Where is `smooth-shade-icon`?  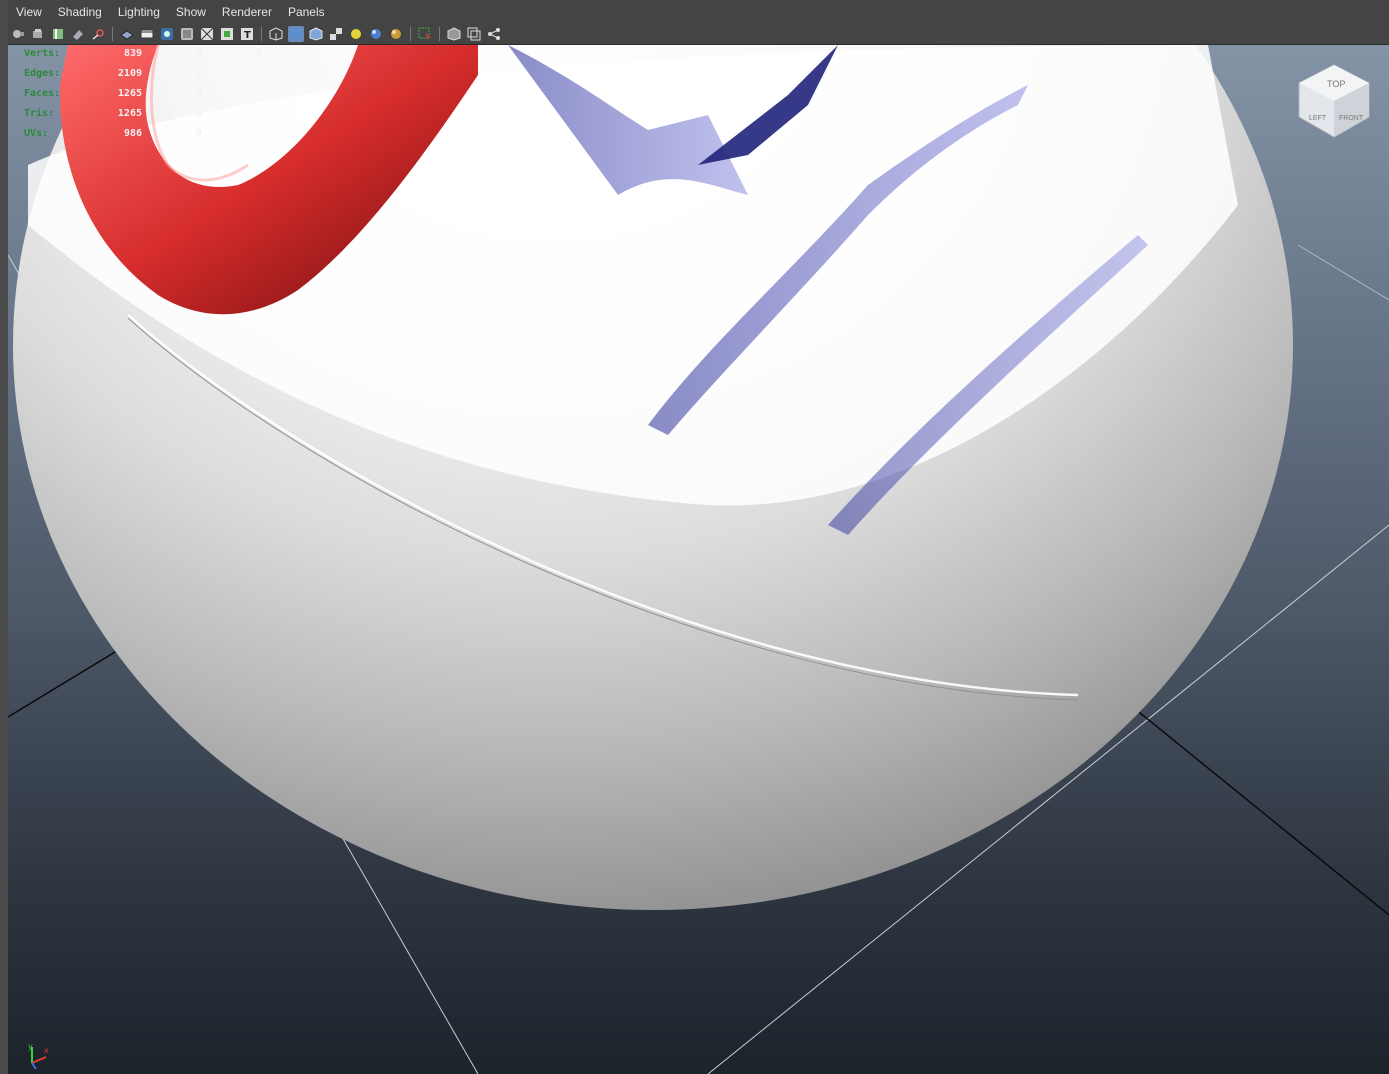
smooth-shade-icon is located at coordinates (296, 34).